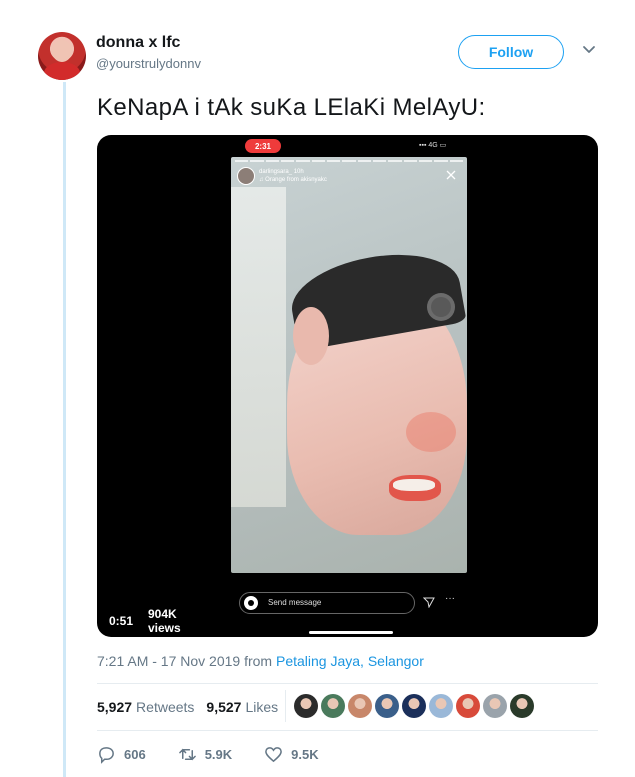 The width and height of the screenshot is (635, 777). Describe the element at coordinates (589, 49) in the screenshot. I see `chevron-down-icon` at that location.